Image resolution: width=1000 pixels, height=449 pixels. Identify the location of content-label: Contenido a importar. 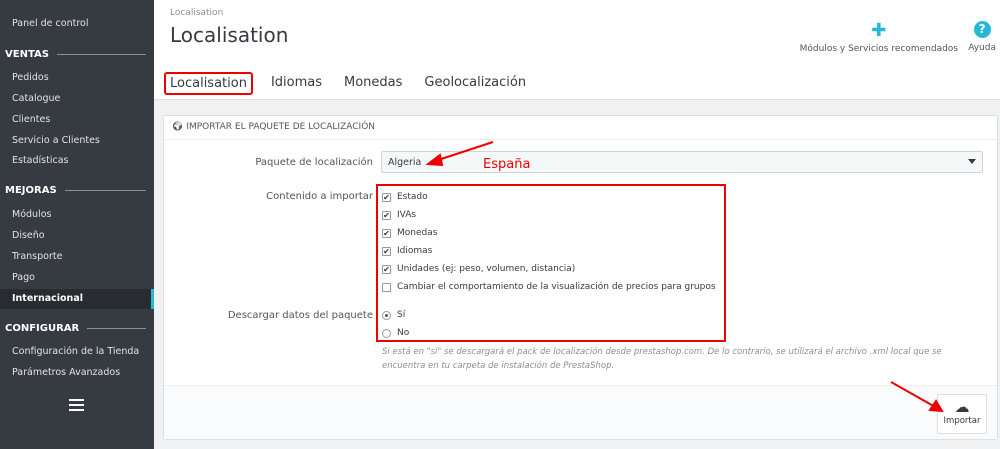
(319, 196).